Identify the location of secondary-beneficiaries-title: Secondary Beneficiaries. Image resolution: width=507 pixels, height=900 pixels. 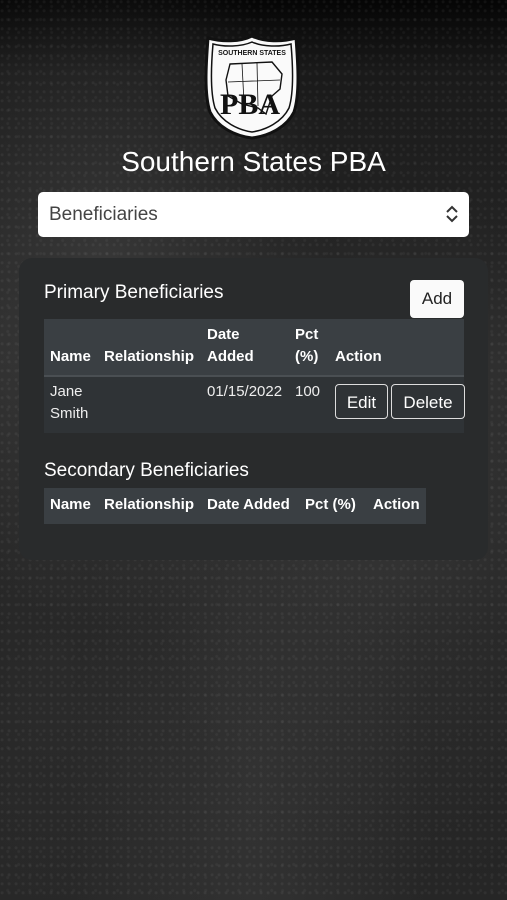
(146, 470).